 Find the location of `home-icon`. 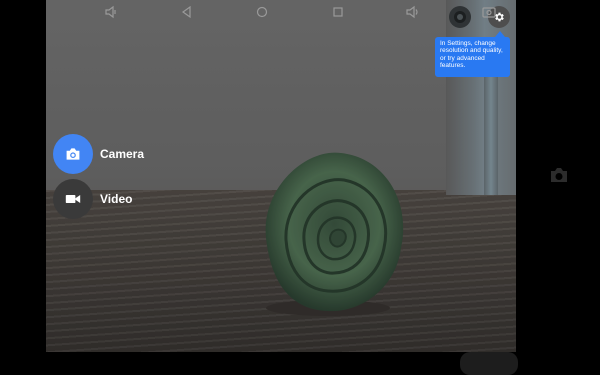

home-icon is located at coordinates (262, 12).